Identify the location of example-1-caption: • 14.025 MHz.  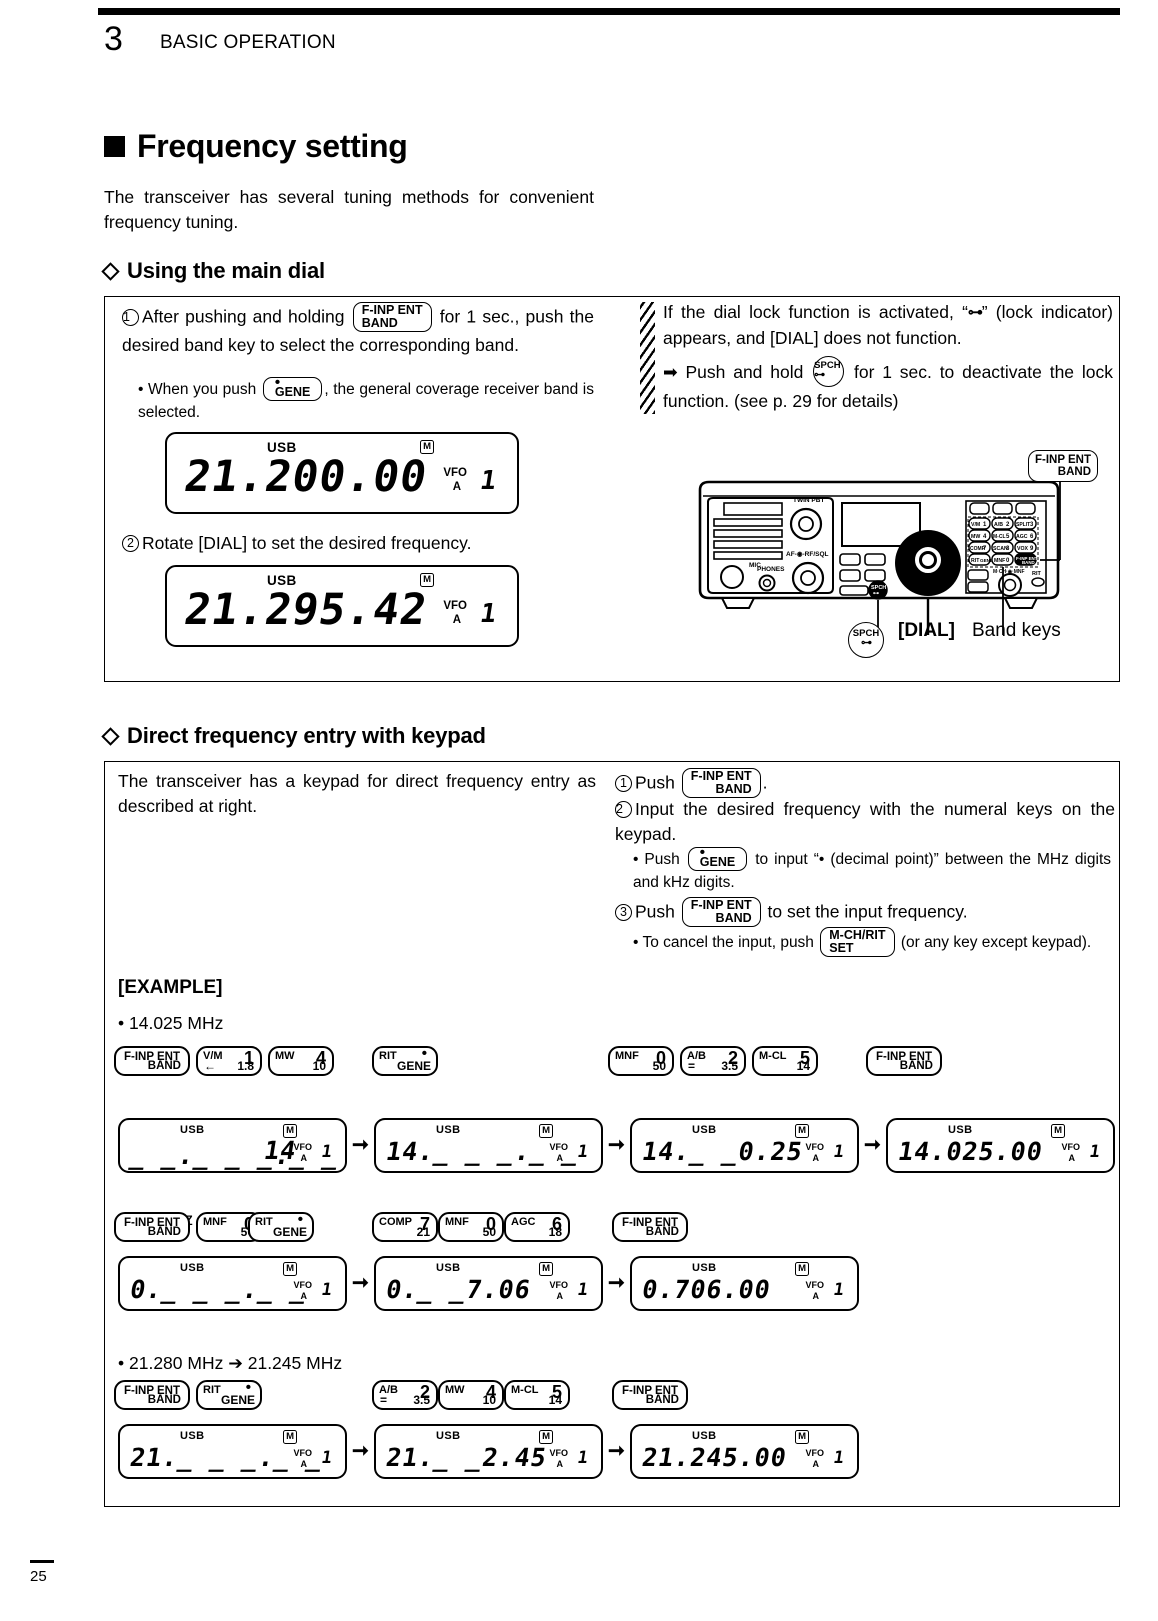
(171, 1023).